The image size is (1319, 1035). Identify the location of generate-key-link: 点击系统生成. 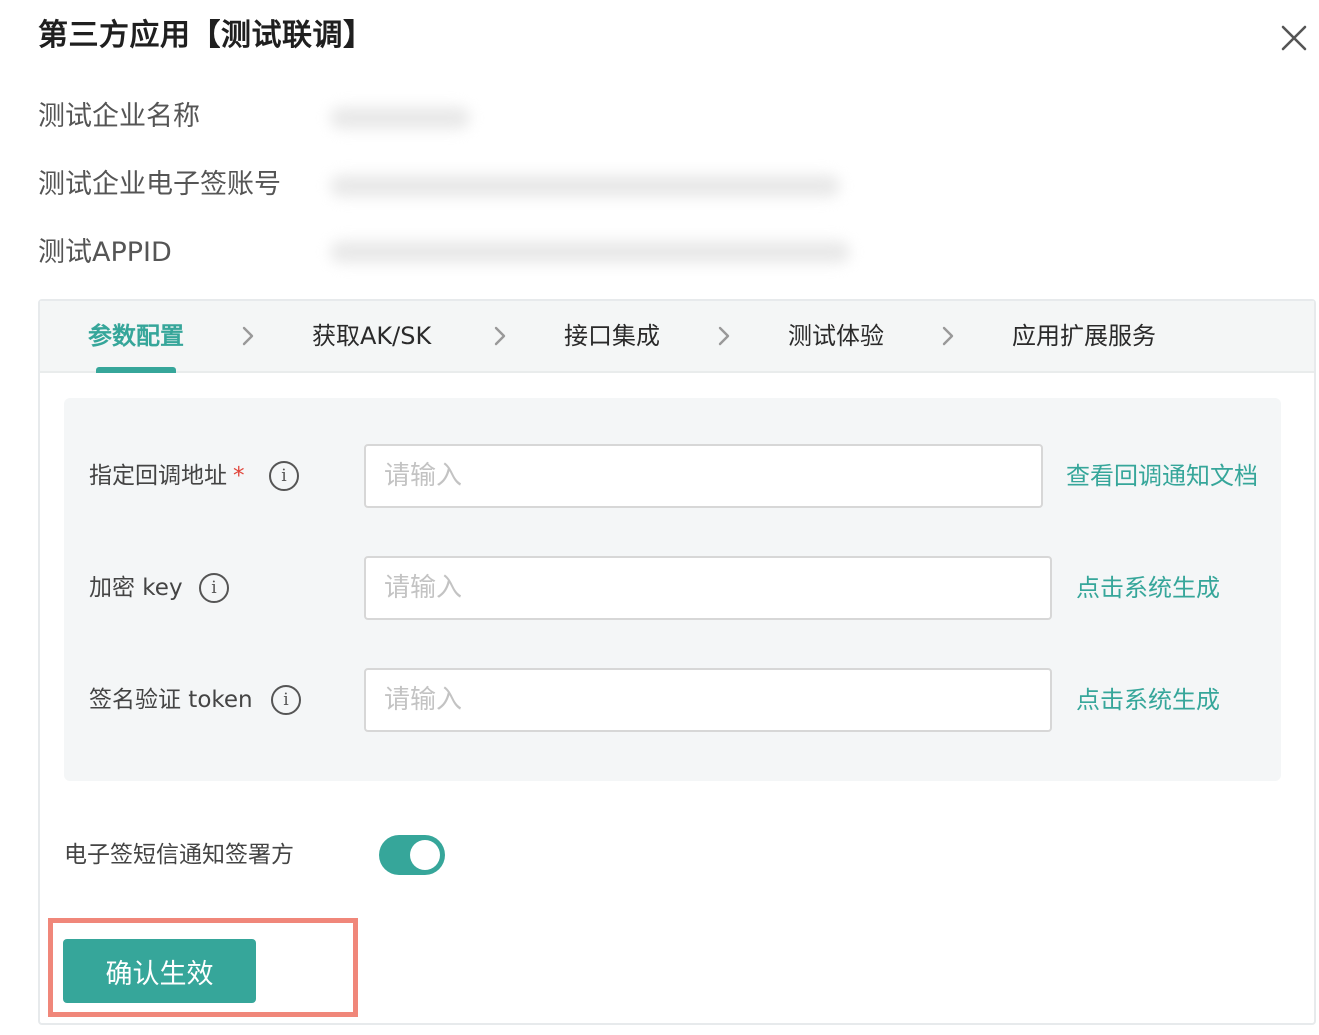
(1148, 588).